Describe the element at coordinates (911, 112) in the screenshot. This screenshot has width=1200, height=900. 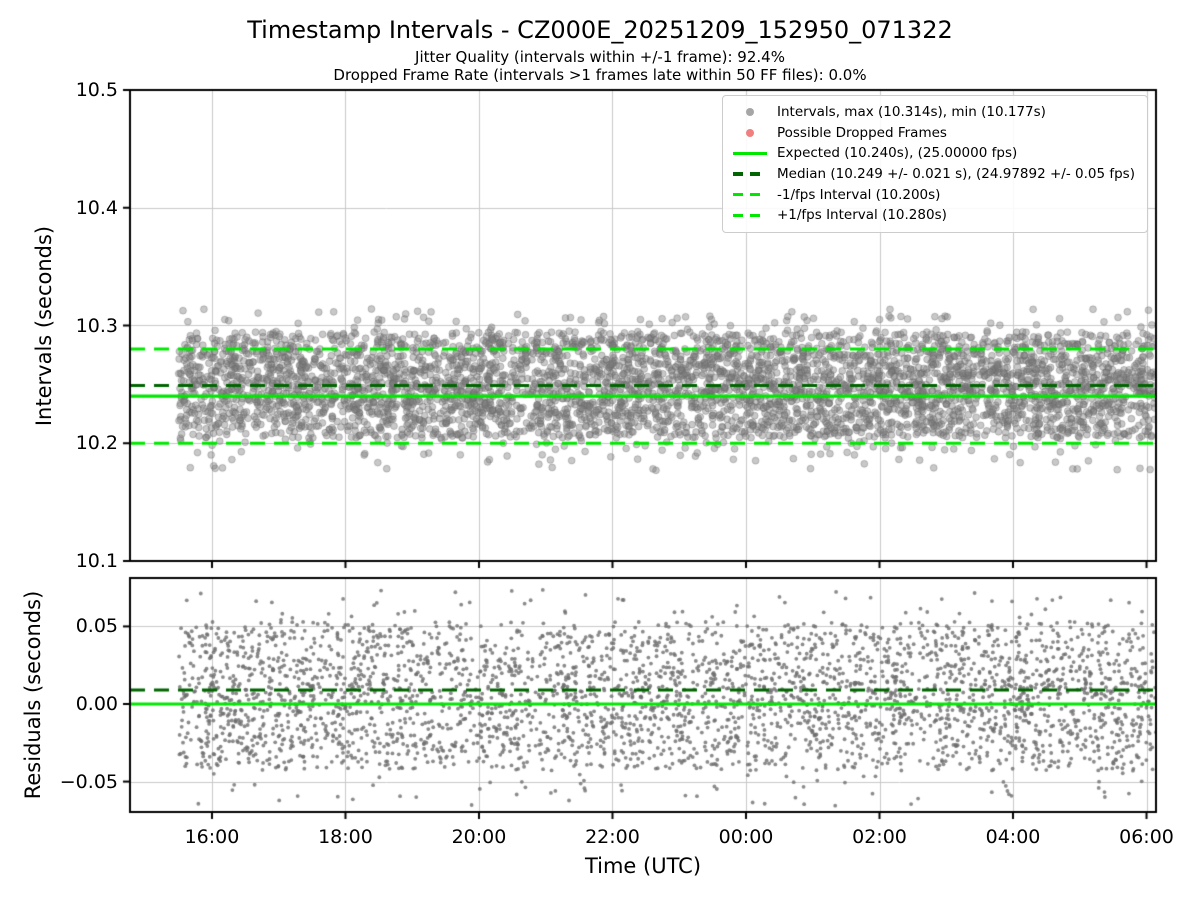
I see `legend-item-label: Intervals, max (10.314s), min (10.177s)` at that location.